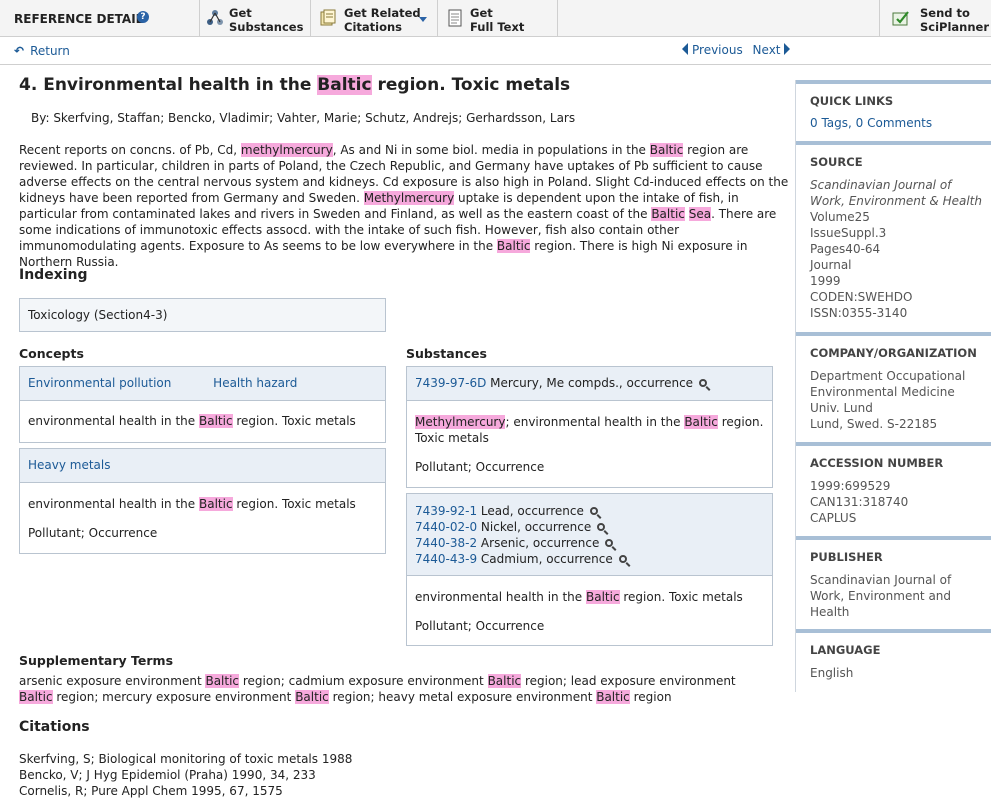 Image resolution: width=991 pixels, height=799 pixels. I want to click on concept-link-heavy-metals: Heavy metals, so click(69, 465).